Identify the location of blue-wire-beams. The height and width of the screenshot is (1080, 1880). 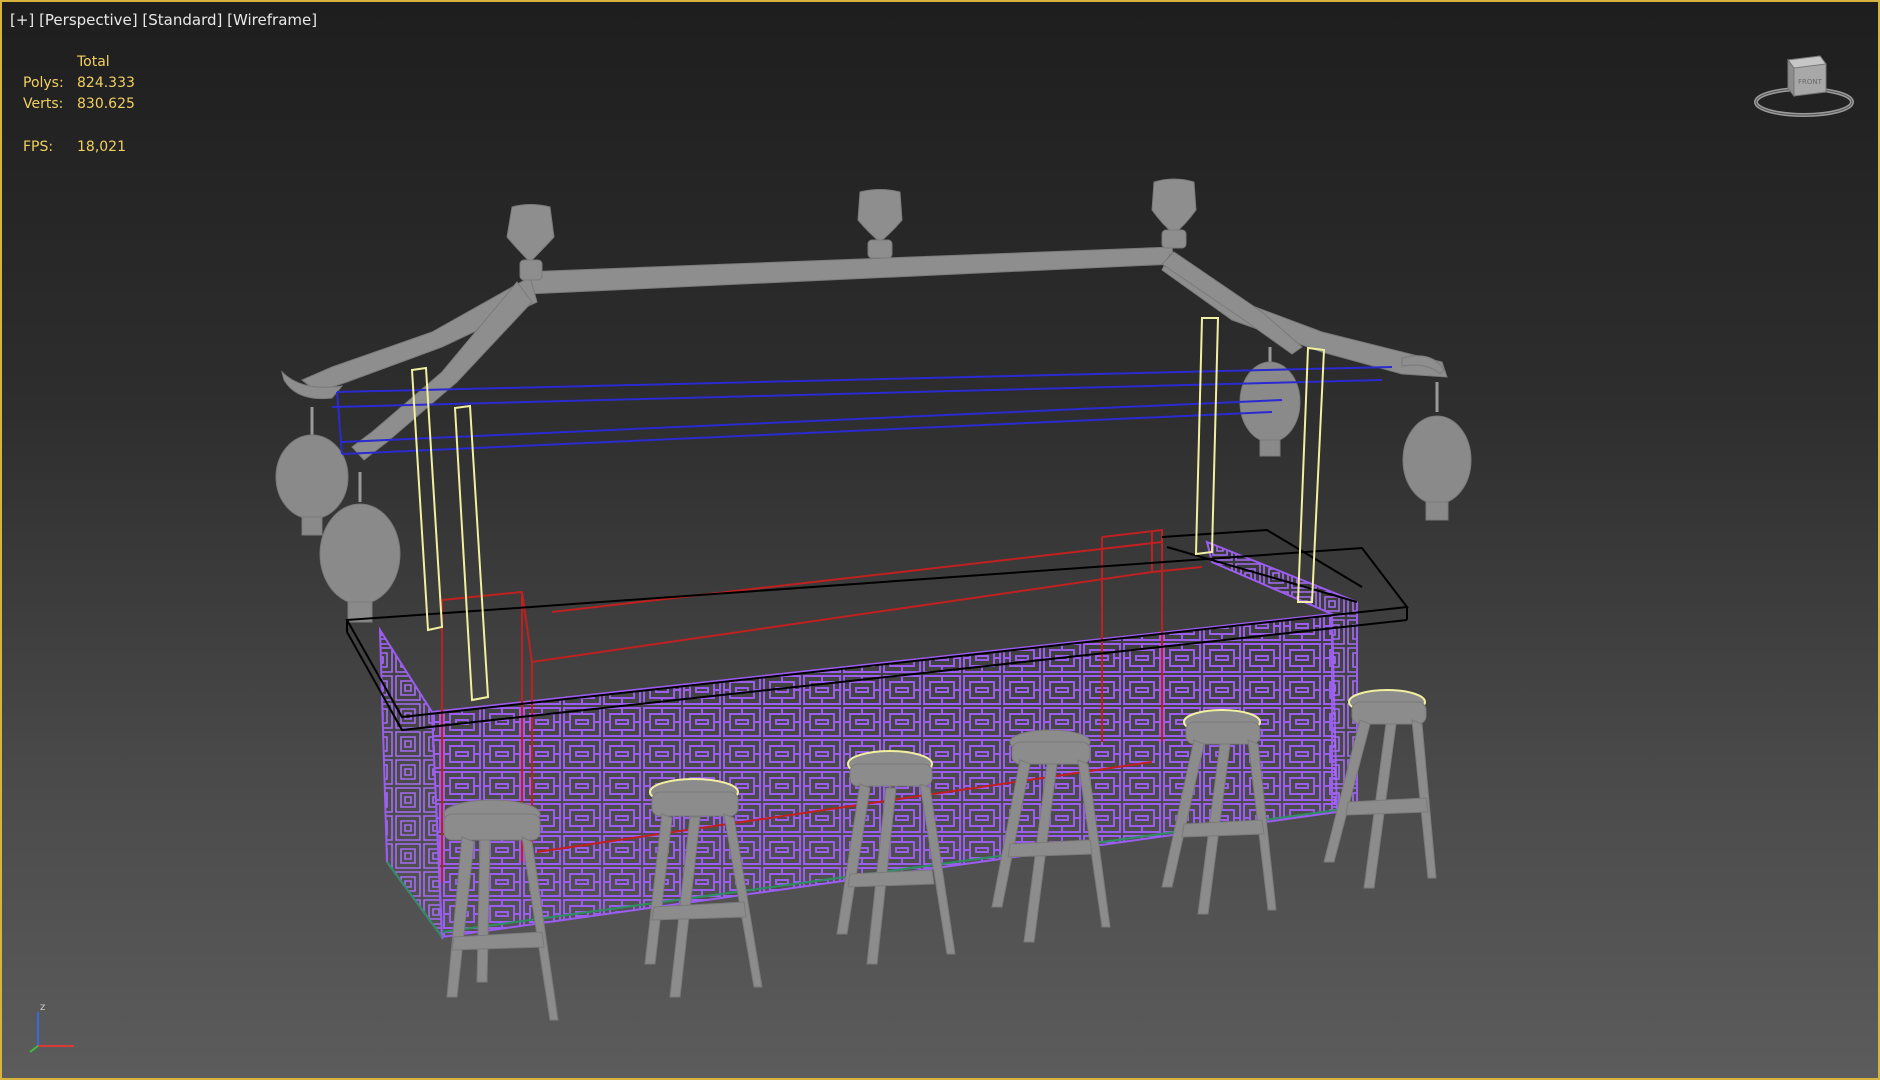
(862, 410).